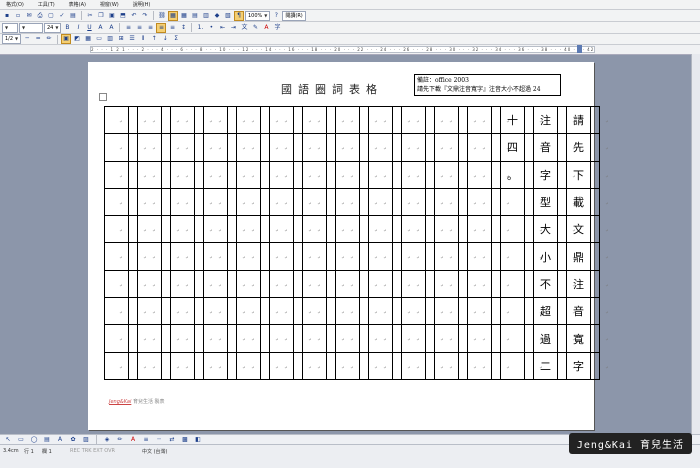  Describe the element at coordinates (12, 39) in the screenshot. I see `level-combo: 1/2 ▼` at that location.